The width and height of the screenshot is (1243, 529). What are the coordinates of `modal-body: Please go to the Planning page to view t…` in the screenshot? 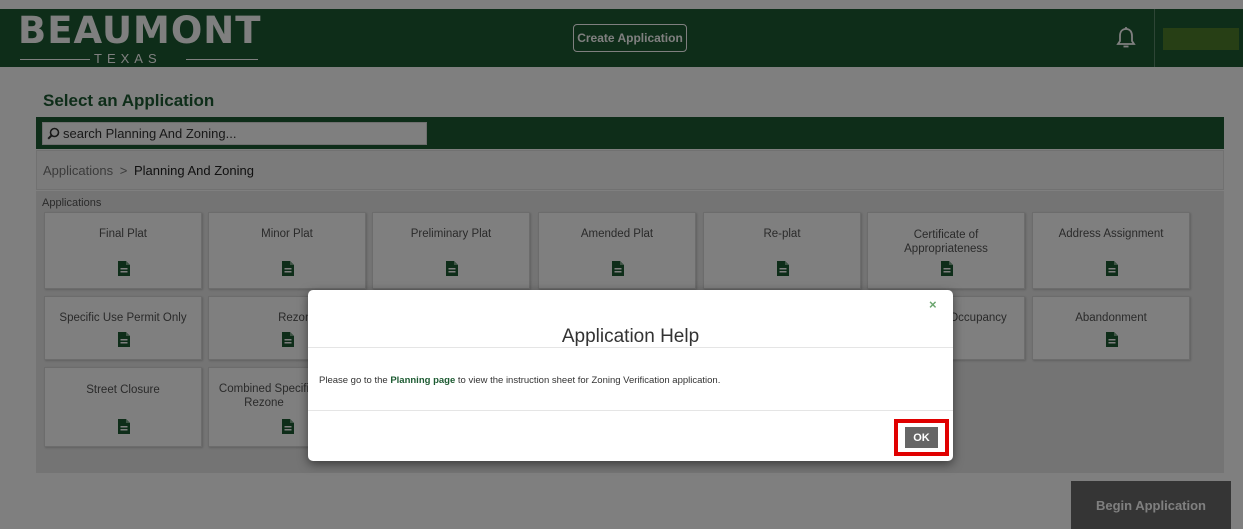 It's located at (519, 380).